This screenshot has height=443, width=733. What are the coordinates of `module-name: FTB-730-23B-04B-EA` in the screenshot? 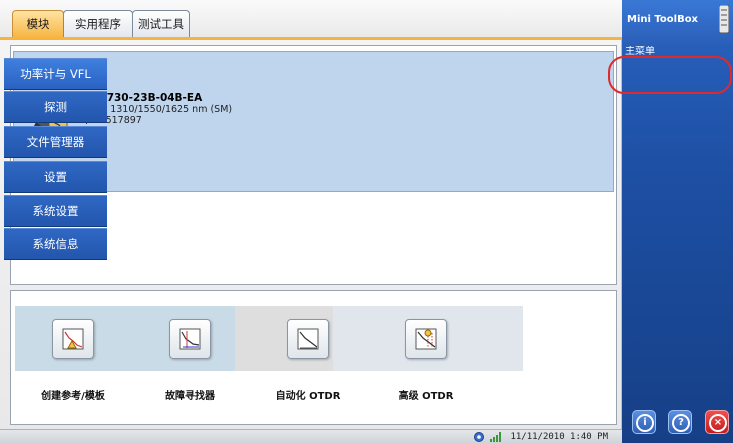 It's located at (141, 98).